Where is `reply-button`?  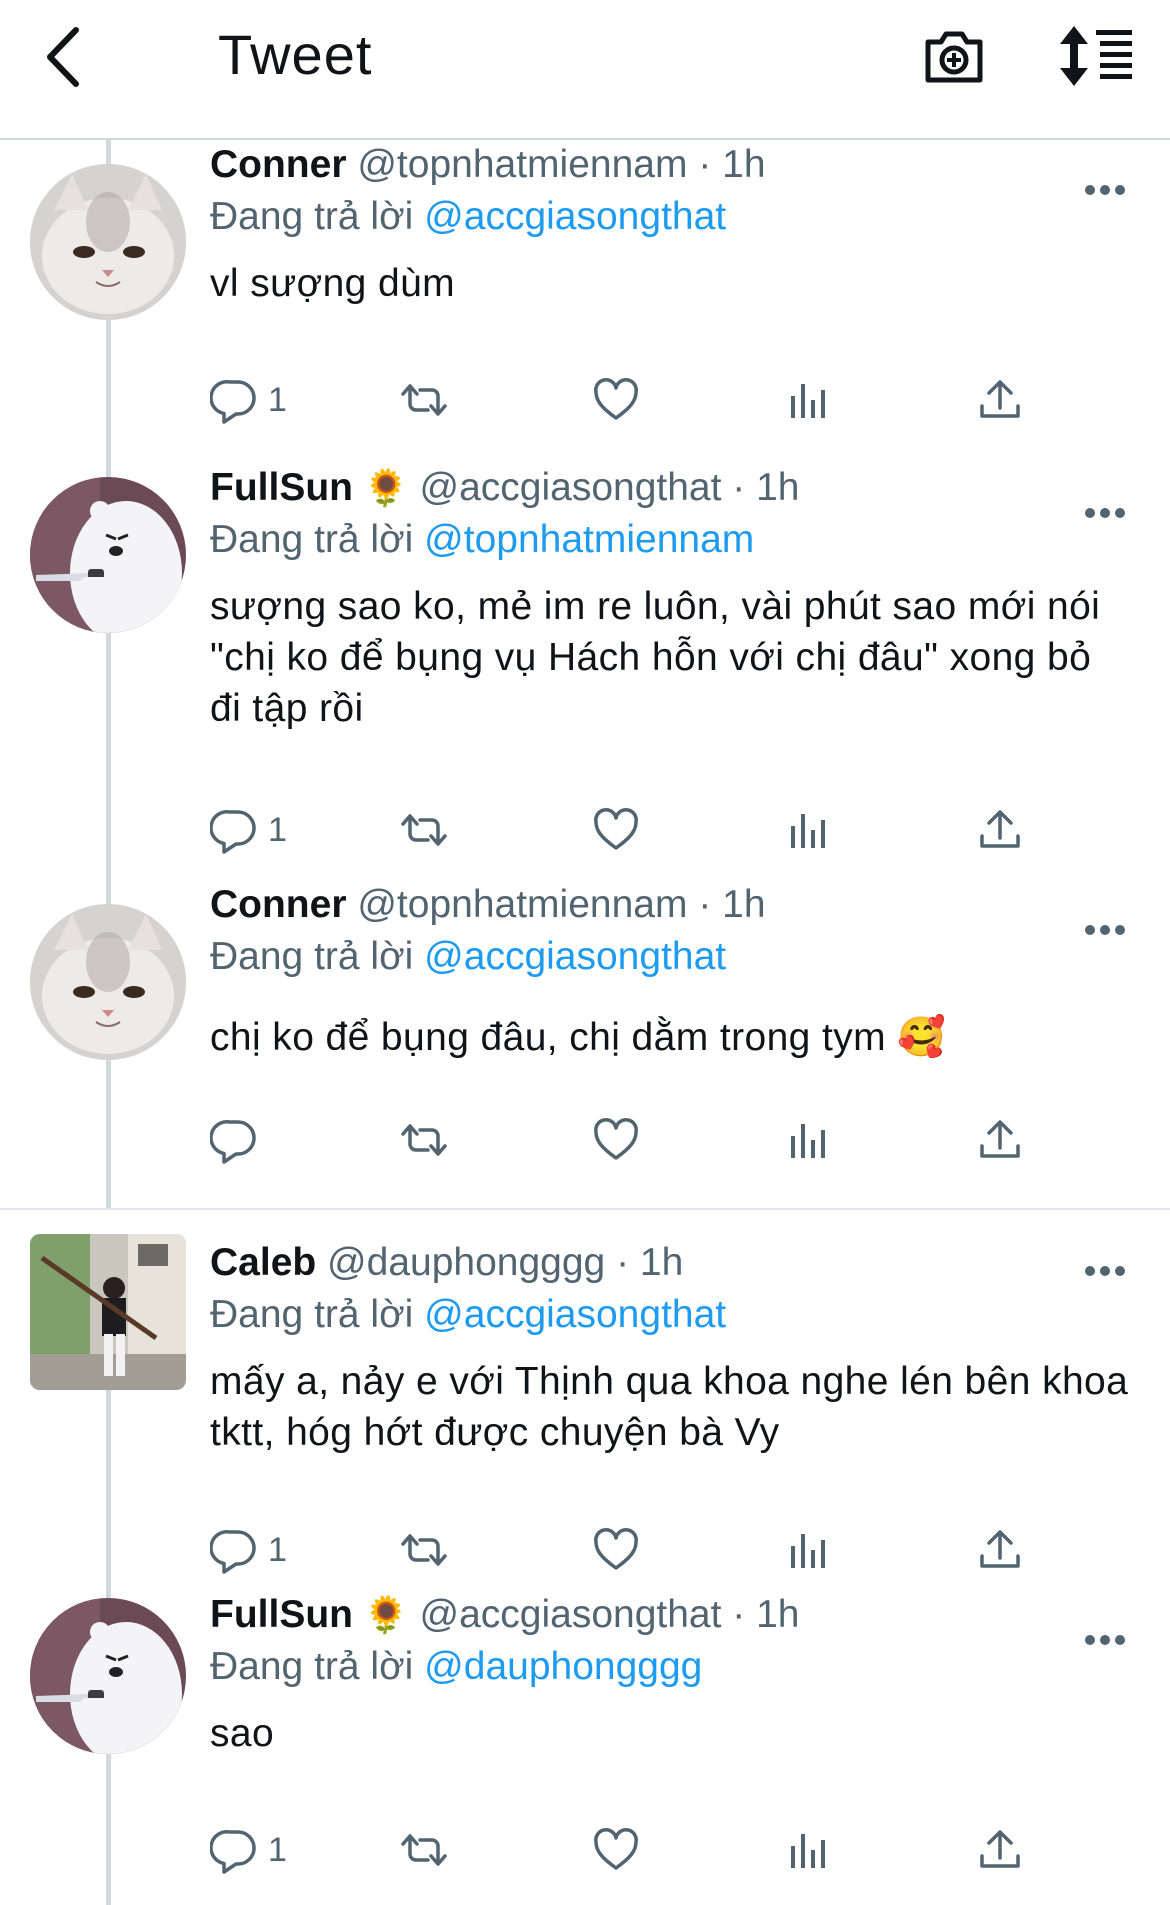
reply-button is located at coordinates (239, 1140).